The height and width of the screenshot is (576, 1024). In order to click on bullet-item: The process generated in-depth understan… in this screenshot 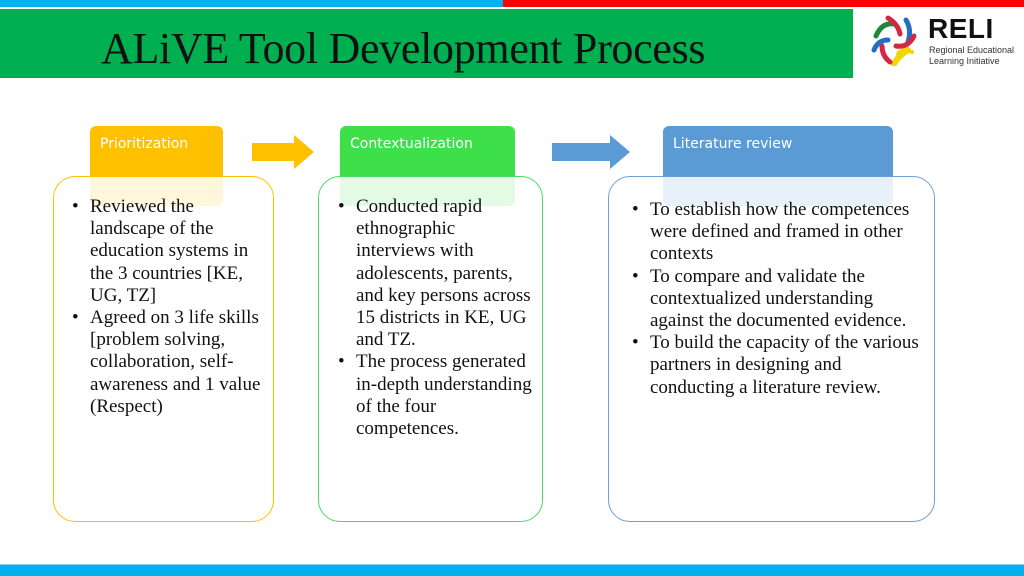, I will do `click(435, 395)`.